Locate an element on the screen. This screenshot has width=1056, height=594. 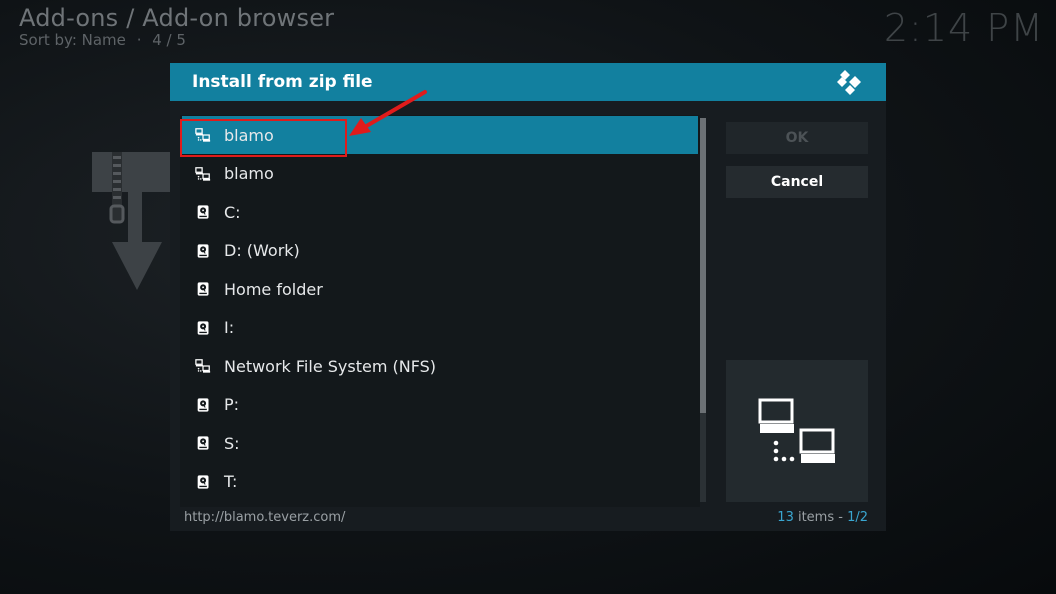
list-item-label: I: is located at coordinates (229, 327).